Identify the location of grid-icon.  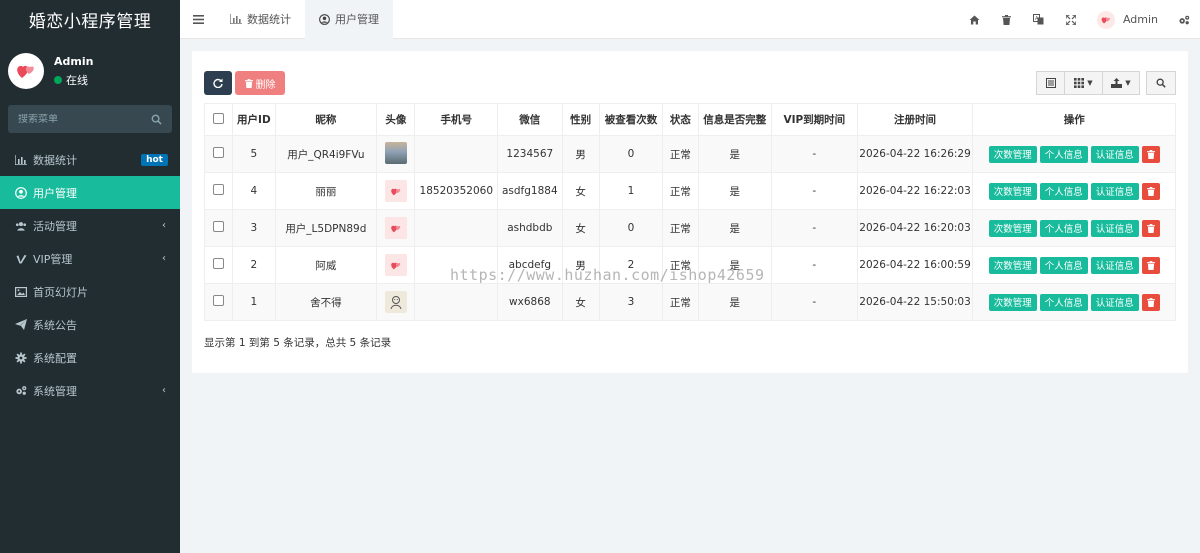
(1079, 83).